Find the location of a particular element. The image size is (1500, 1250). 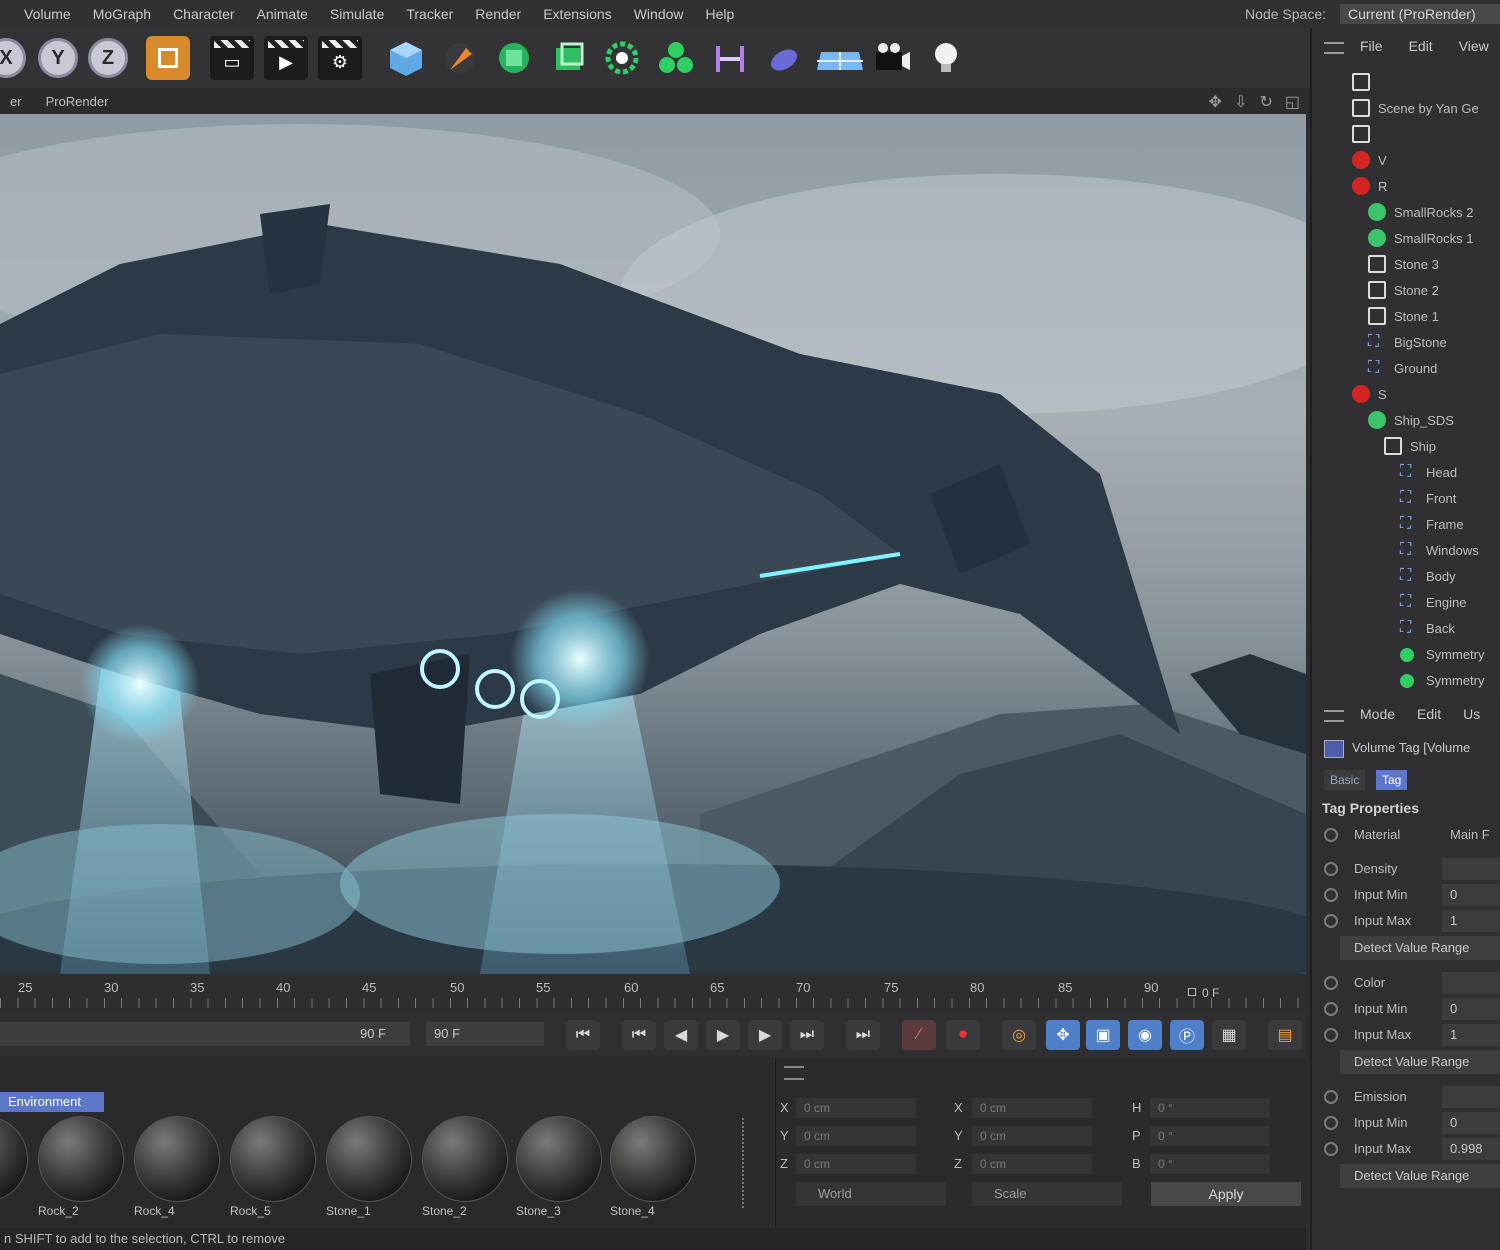

next-frame-button: ▶ is located at coordinates (765, 1035).